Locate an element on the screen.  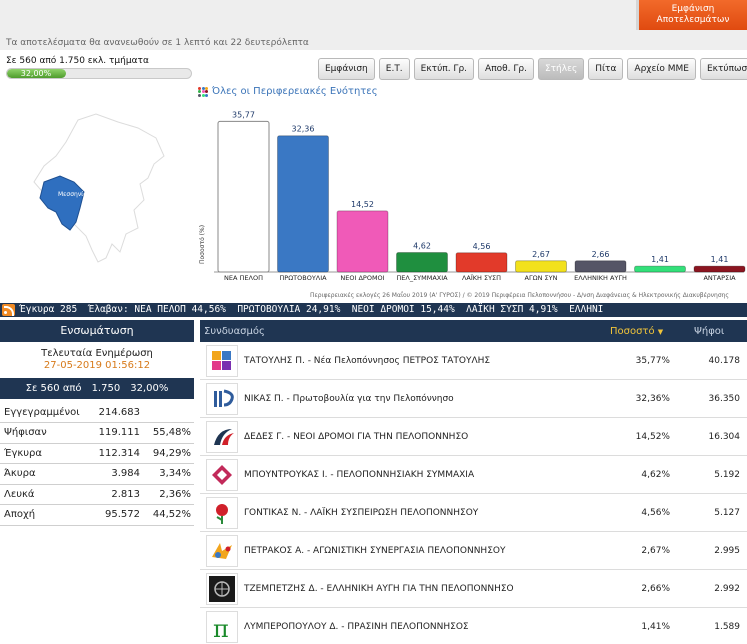
stats-row: Αποχή 95.572 44,52% is located at coordinates (97, 515).